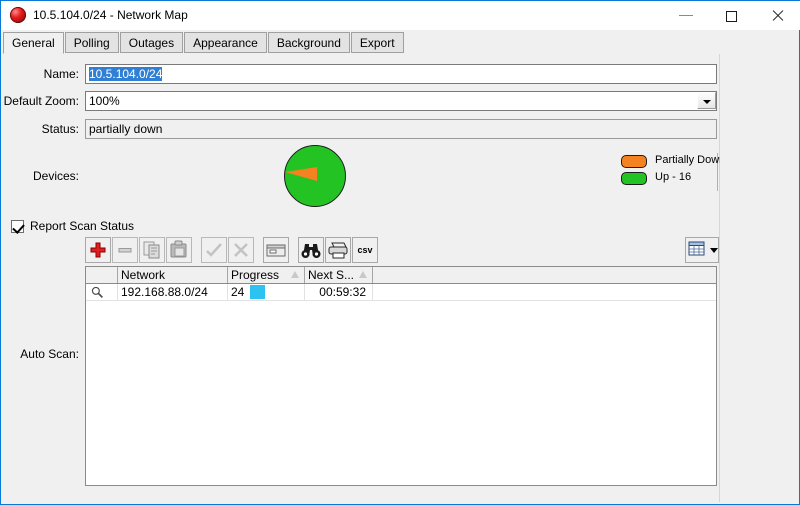 The height and width of the screenshot is (505, 800). I want to click on paste-icon, so click(178, 249).